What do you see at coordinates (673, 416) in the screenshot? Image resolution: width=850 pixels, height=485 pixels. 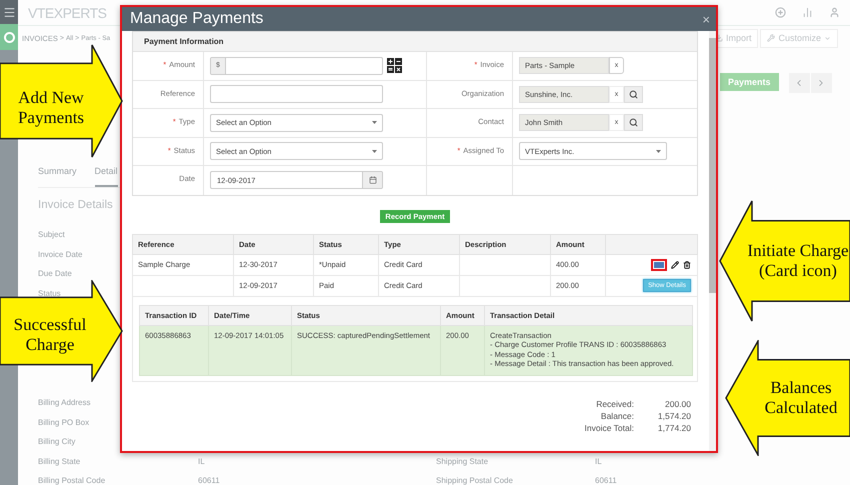 I see `total-value: 1,574.20` at bounding box center [673, 416].